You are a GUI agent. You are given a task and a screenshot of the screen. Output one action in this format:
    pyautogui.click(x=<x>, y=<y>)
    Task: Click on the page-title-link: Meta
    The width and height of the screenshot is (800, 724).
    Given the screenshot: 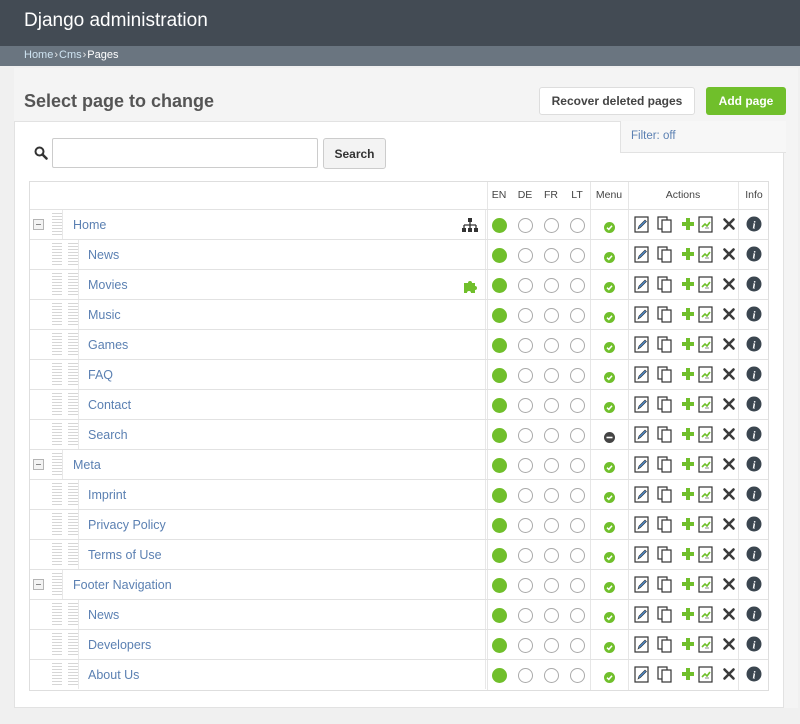 What is the action you would take?
    pyautogui.click(x=87, y=465)
    